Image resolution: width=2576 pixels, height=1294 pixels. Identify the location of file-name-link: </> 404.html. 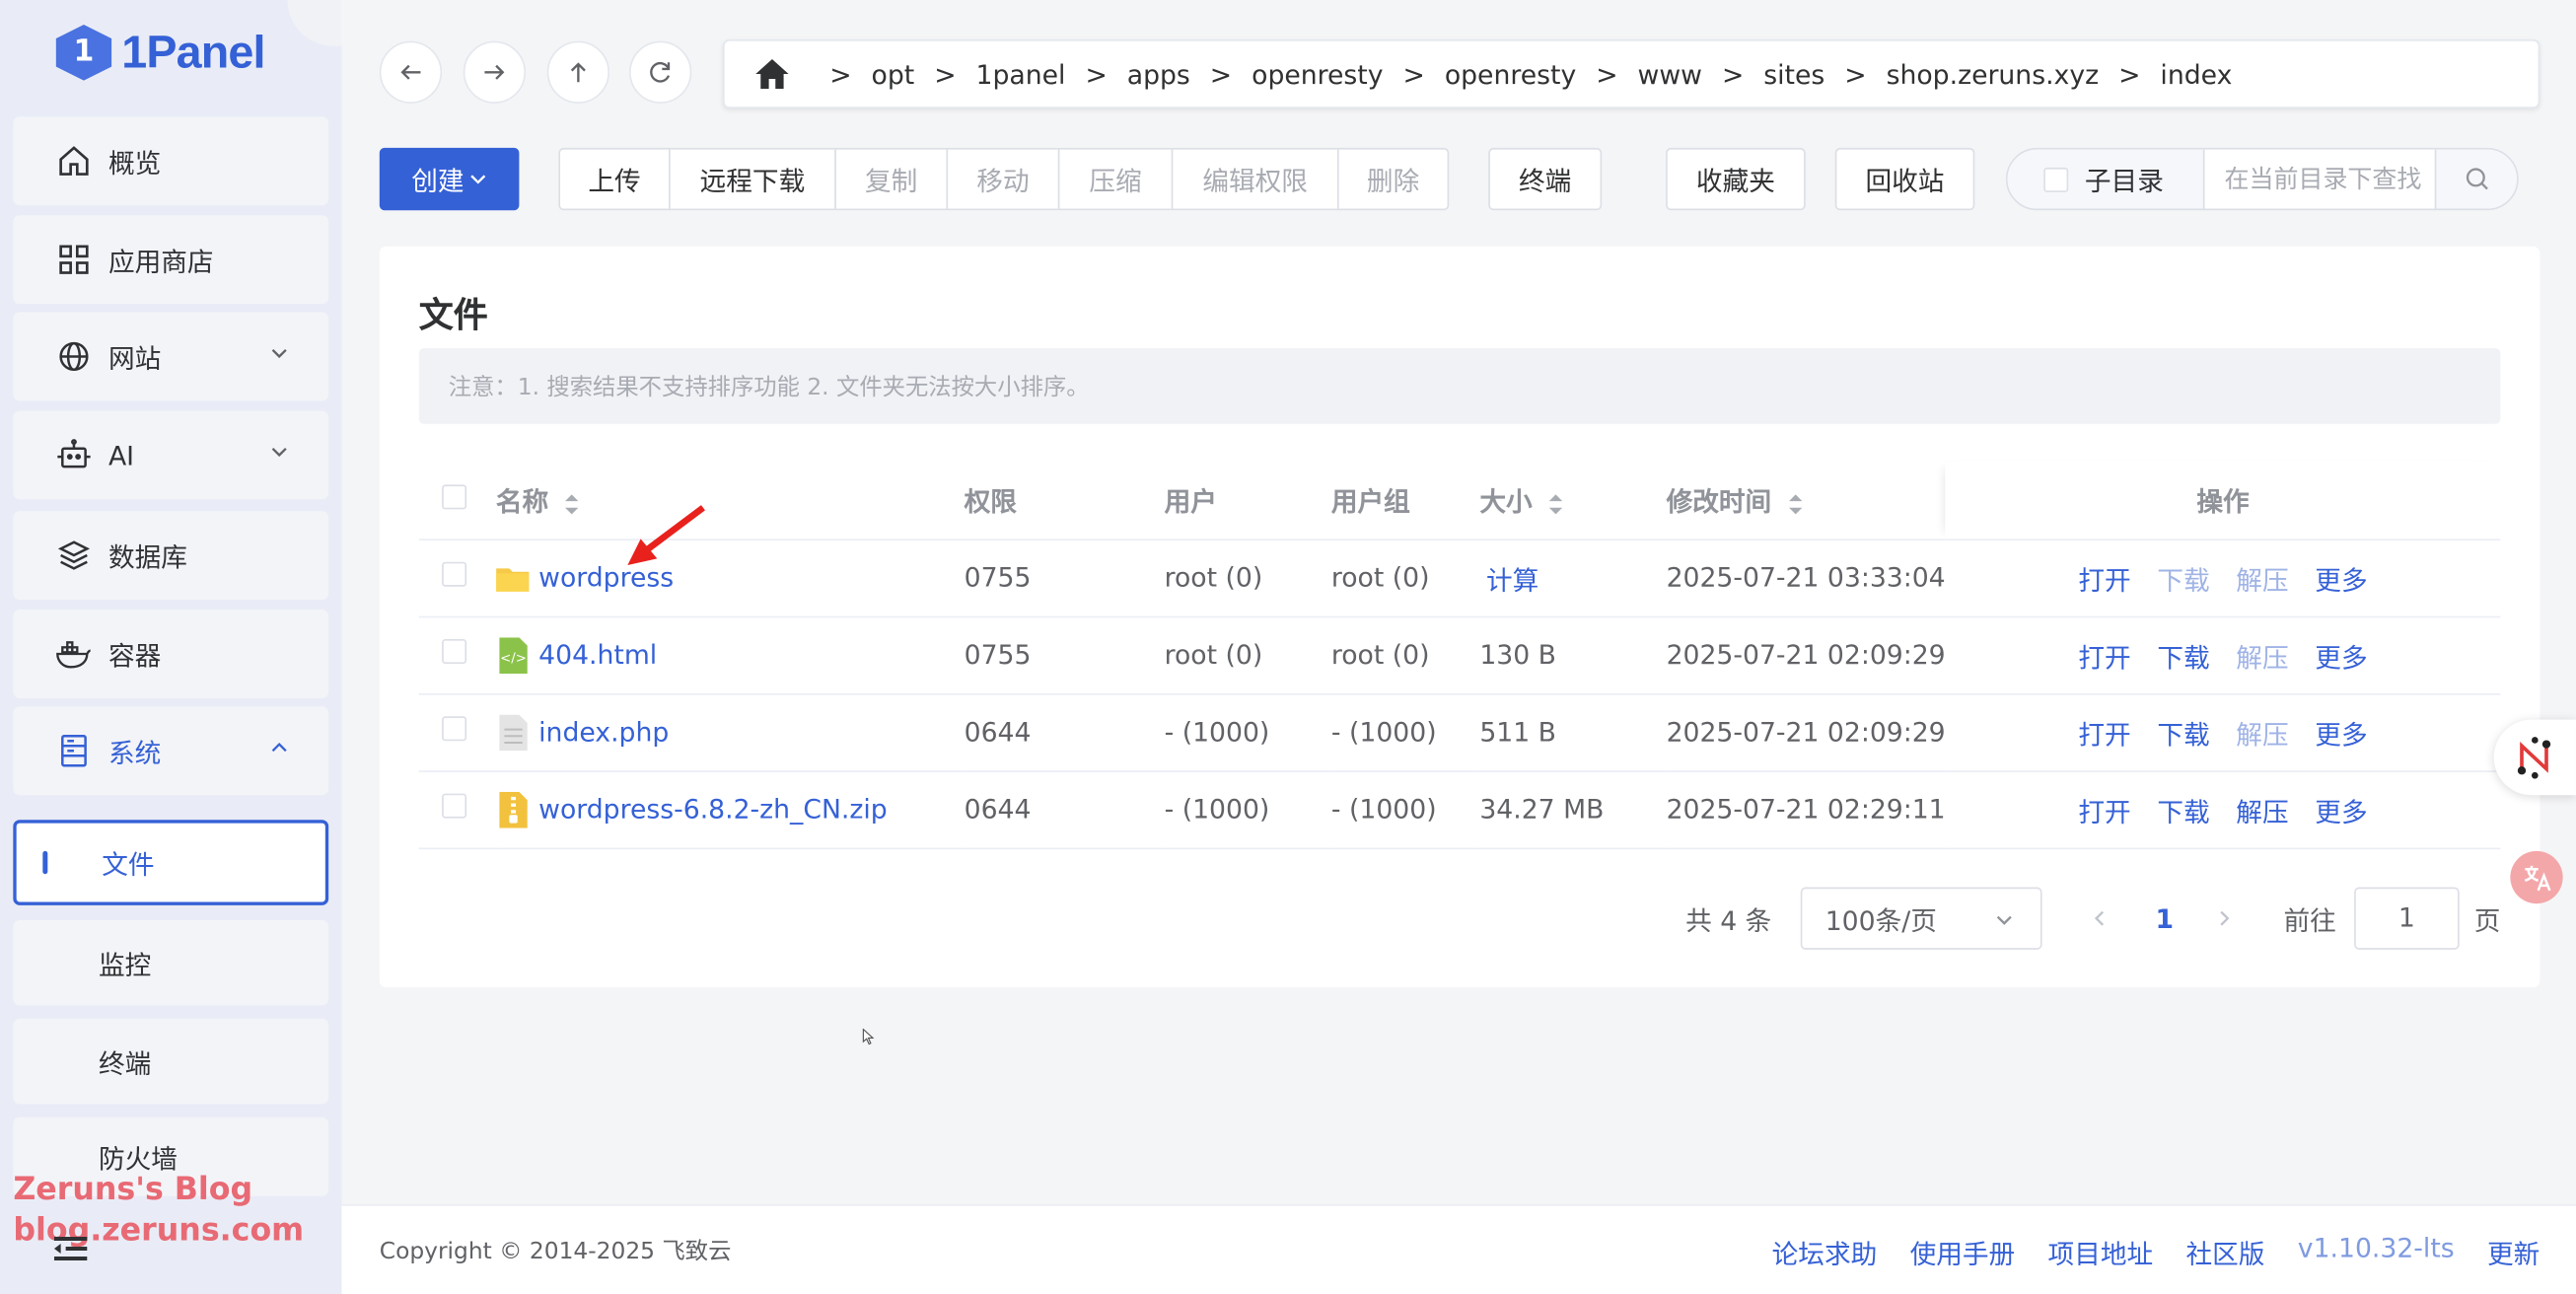
(730, 655).